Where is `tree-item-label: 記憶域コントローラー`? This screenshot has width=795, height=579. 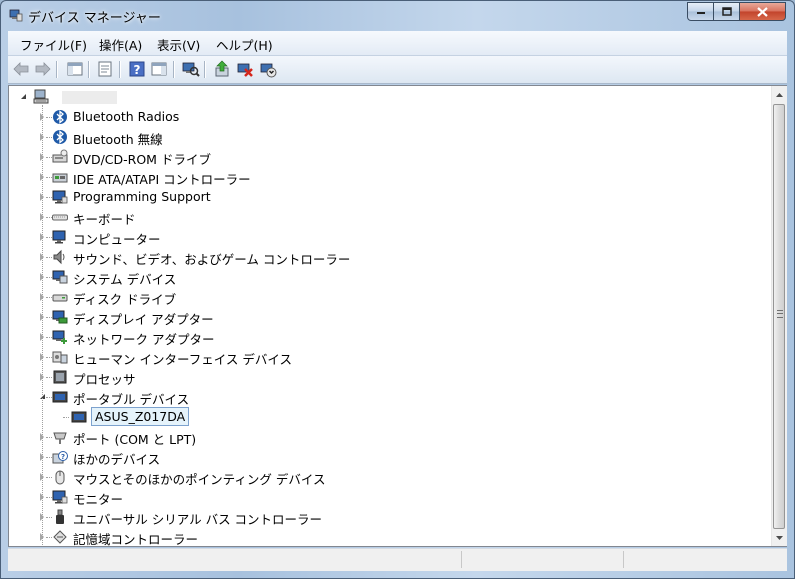 tree-item-label: 記憶域コントローラー is located at coordinates (136, 539).